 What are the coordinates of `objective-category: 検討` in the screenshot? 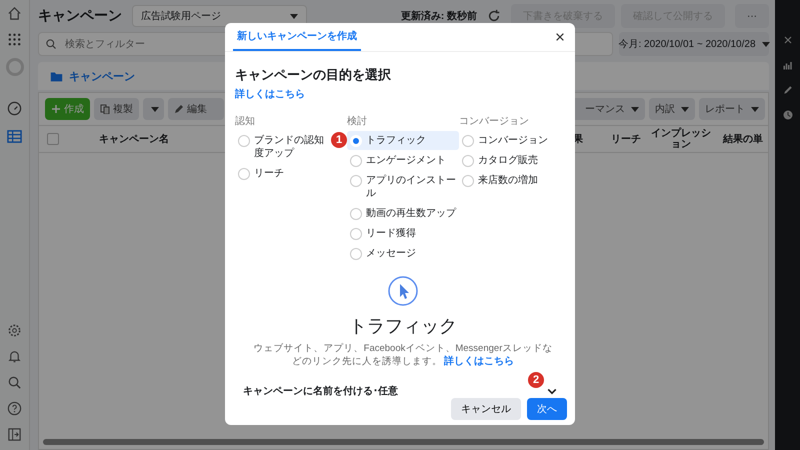 It's located at (357, 121).